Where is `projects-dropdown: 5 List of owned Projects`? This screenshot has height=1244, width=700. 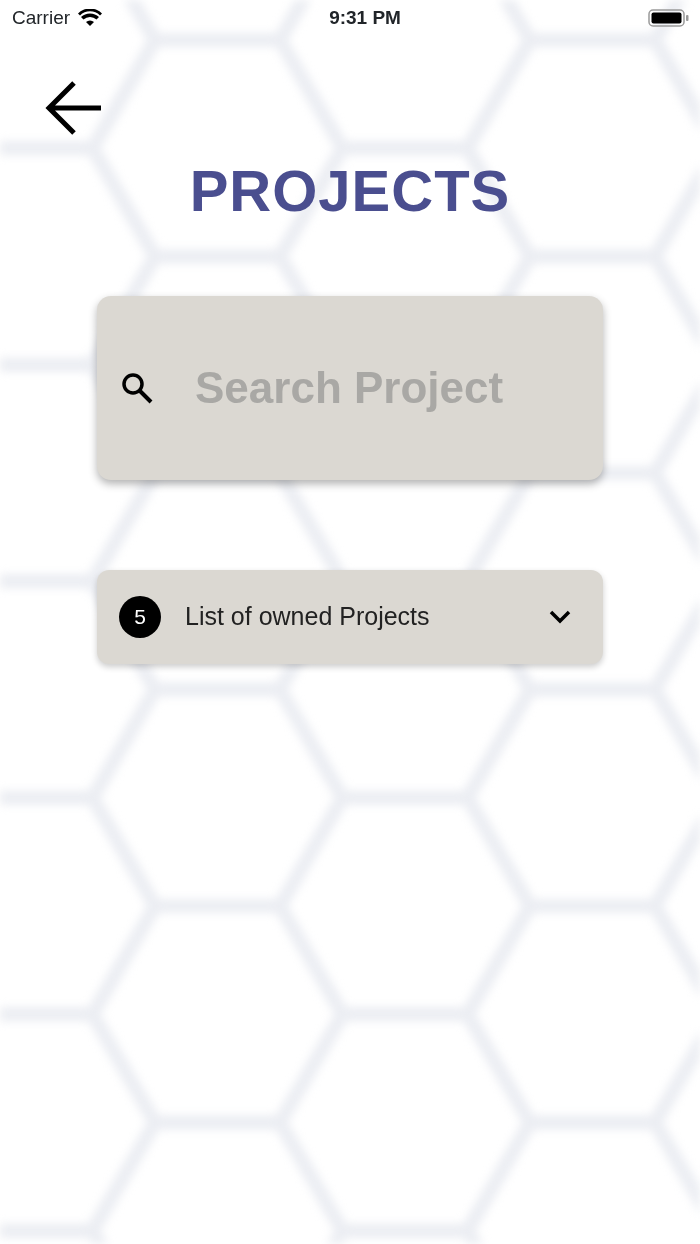
projects-dropdown: 5 List of owned Projects is located at coordinates (350, 616).